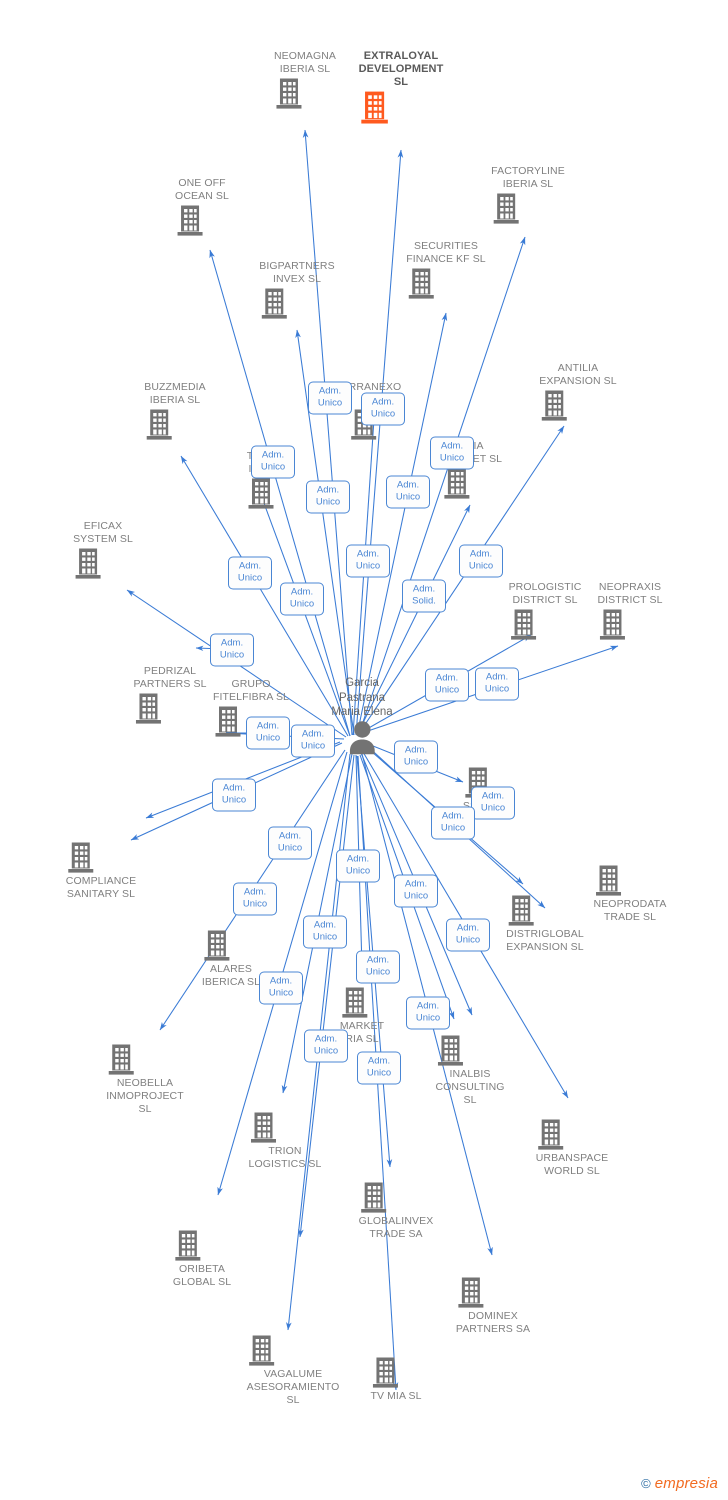  I want to click on company-label: ANTILIA EXPANSION SL, so click(578, 374).